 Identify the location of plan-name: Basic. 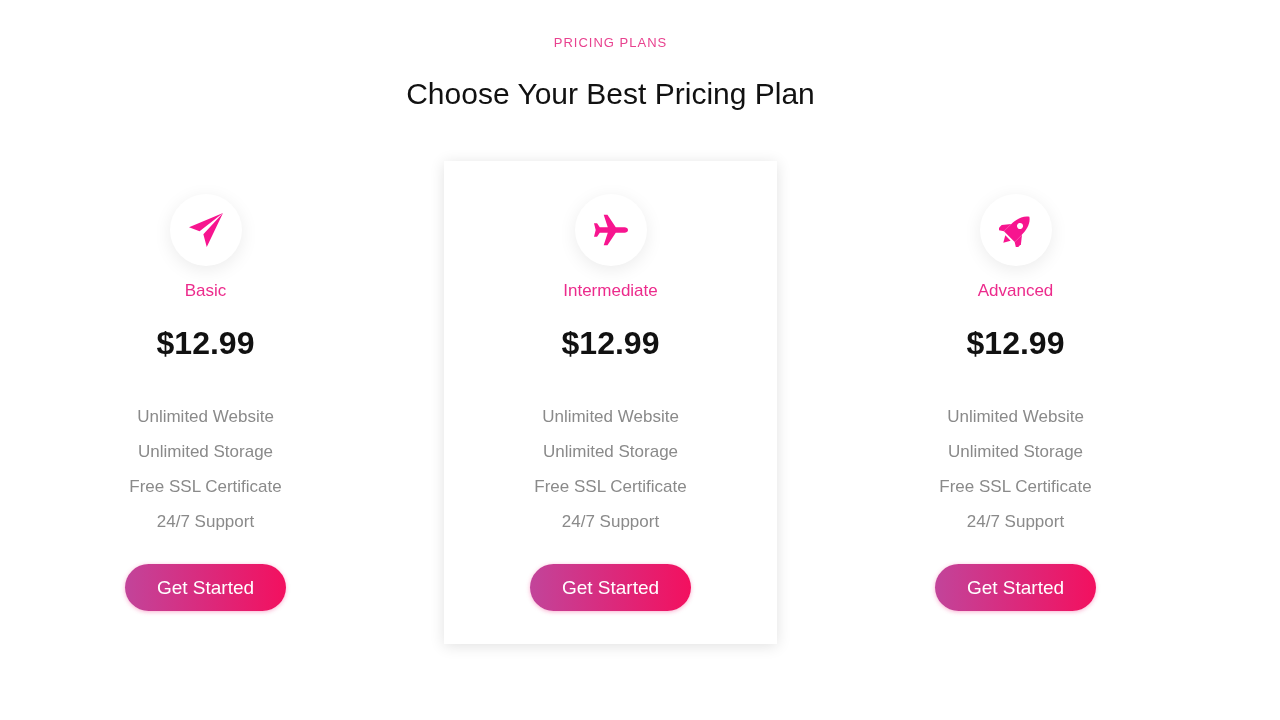
(205, 291).